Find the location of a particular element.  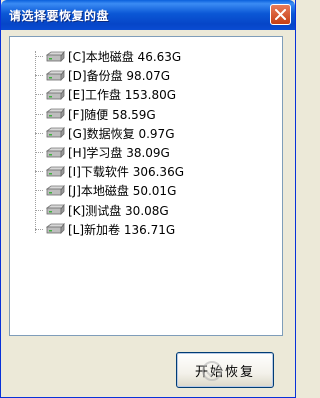

drive-label: [C]本地磁盘 46.63G is located at coordinates (125, 57).